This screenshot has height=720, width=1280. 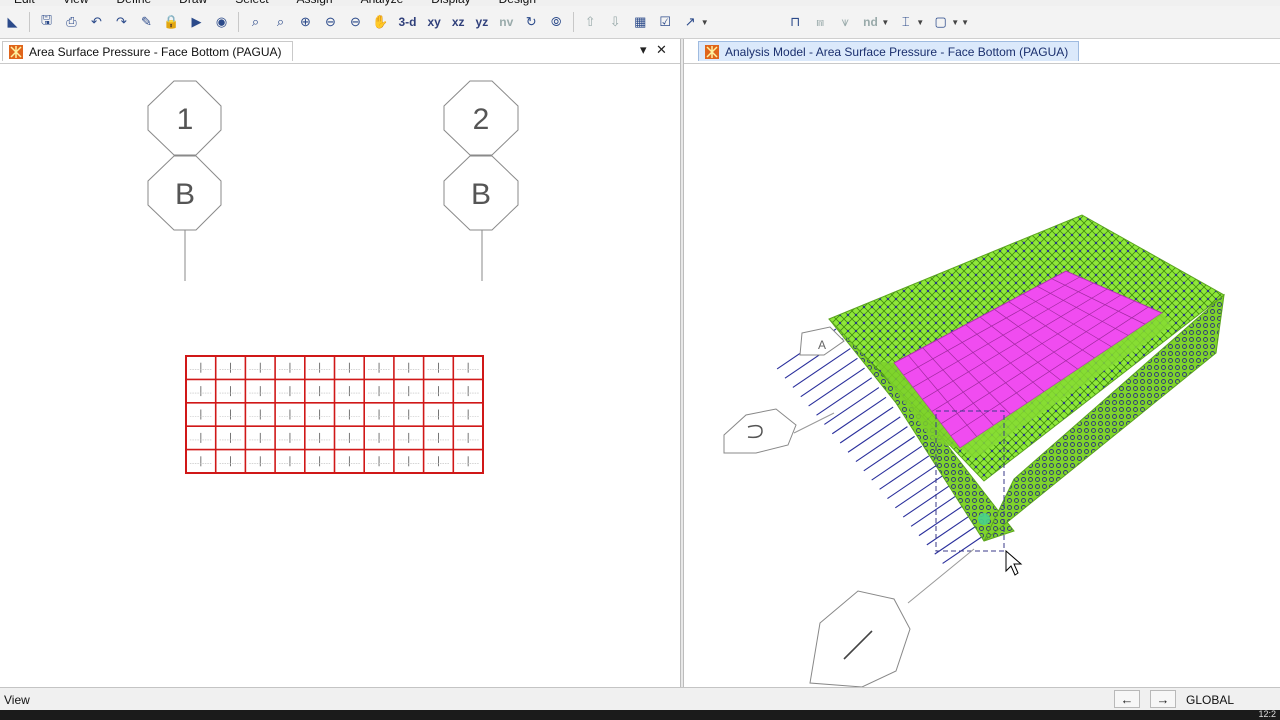 What do you see at coordinates (531, 22) in the screenshot?
I see `rotate-icon: ↻` at bounding box center [531, 22].